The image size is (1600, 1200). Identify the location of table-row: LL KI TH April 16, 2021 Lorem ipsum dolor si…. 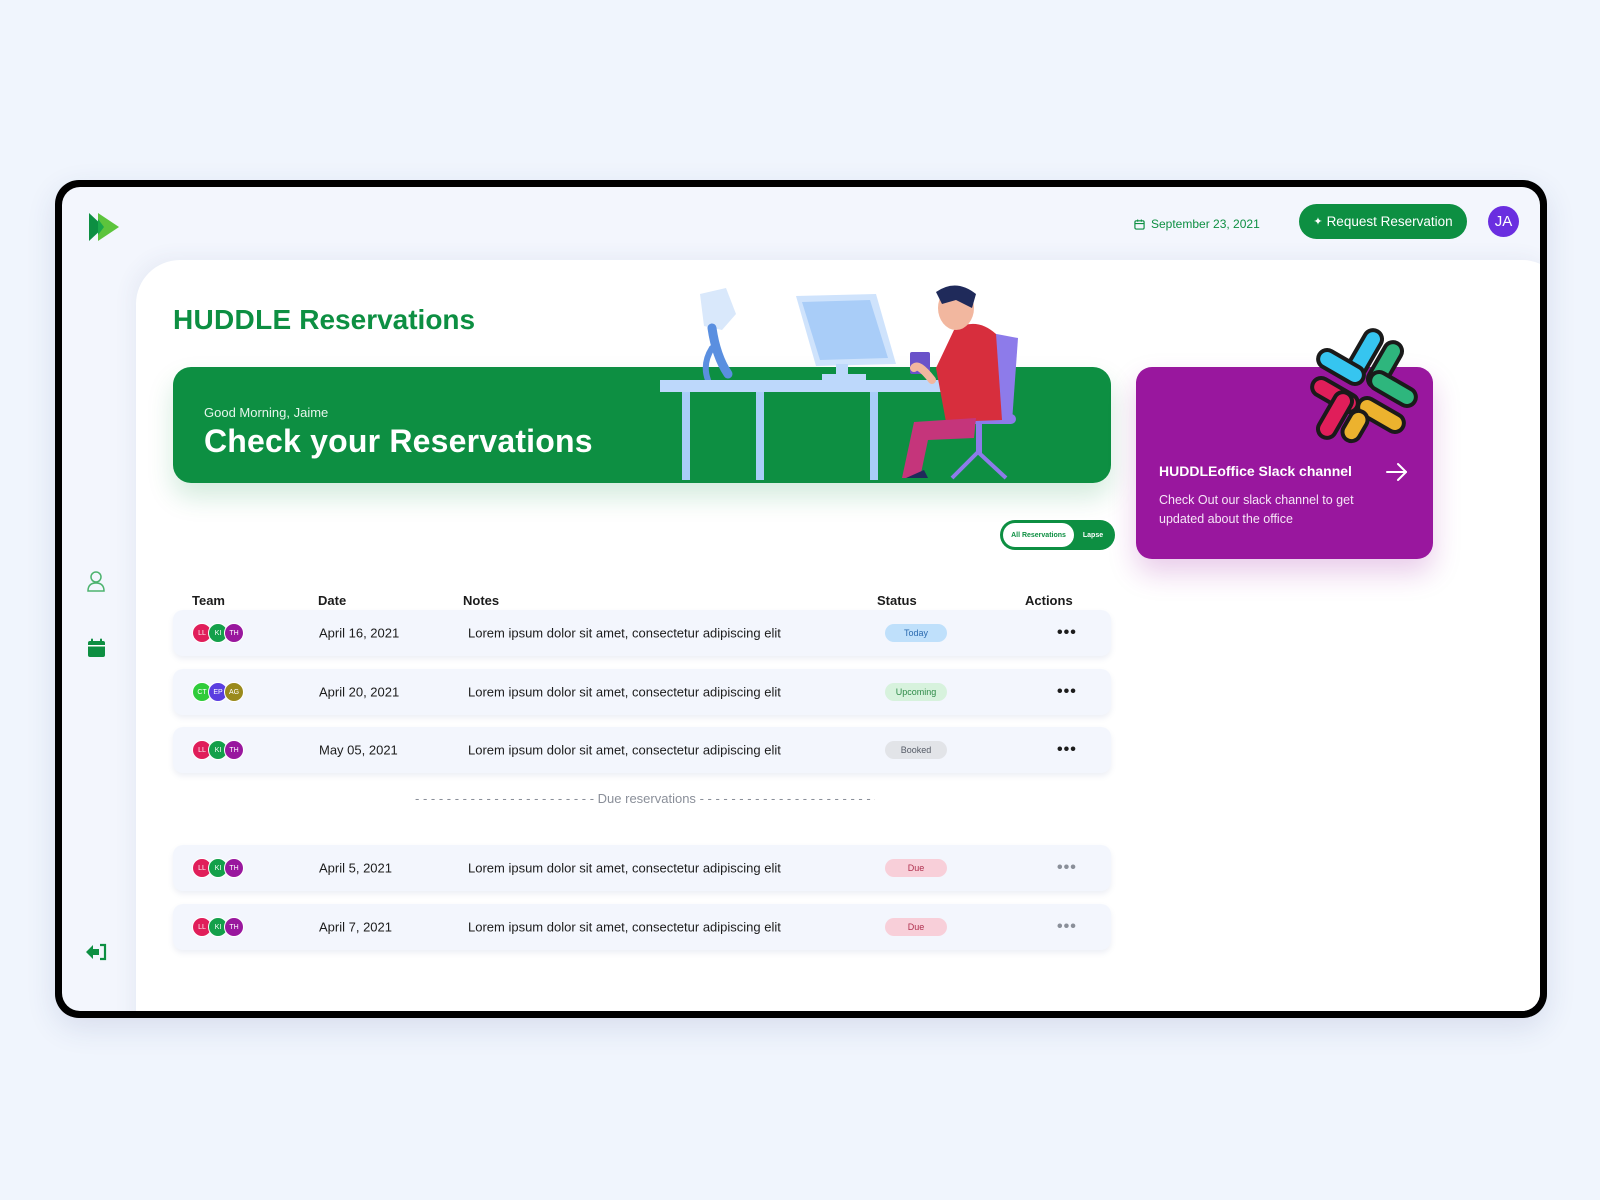
(642, 633).